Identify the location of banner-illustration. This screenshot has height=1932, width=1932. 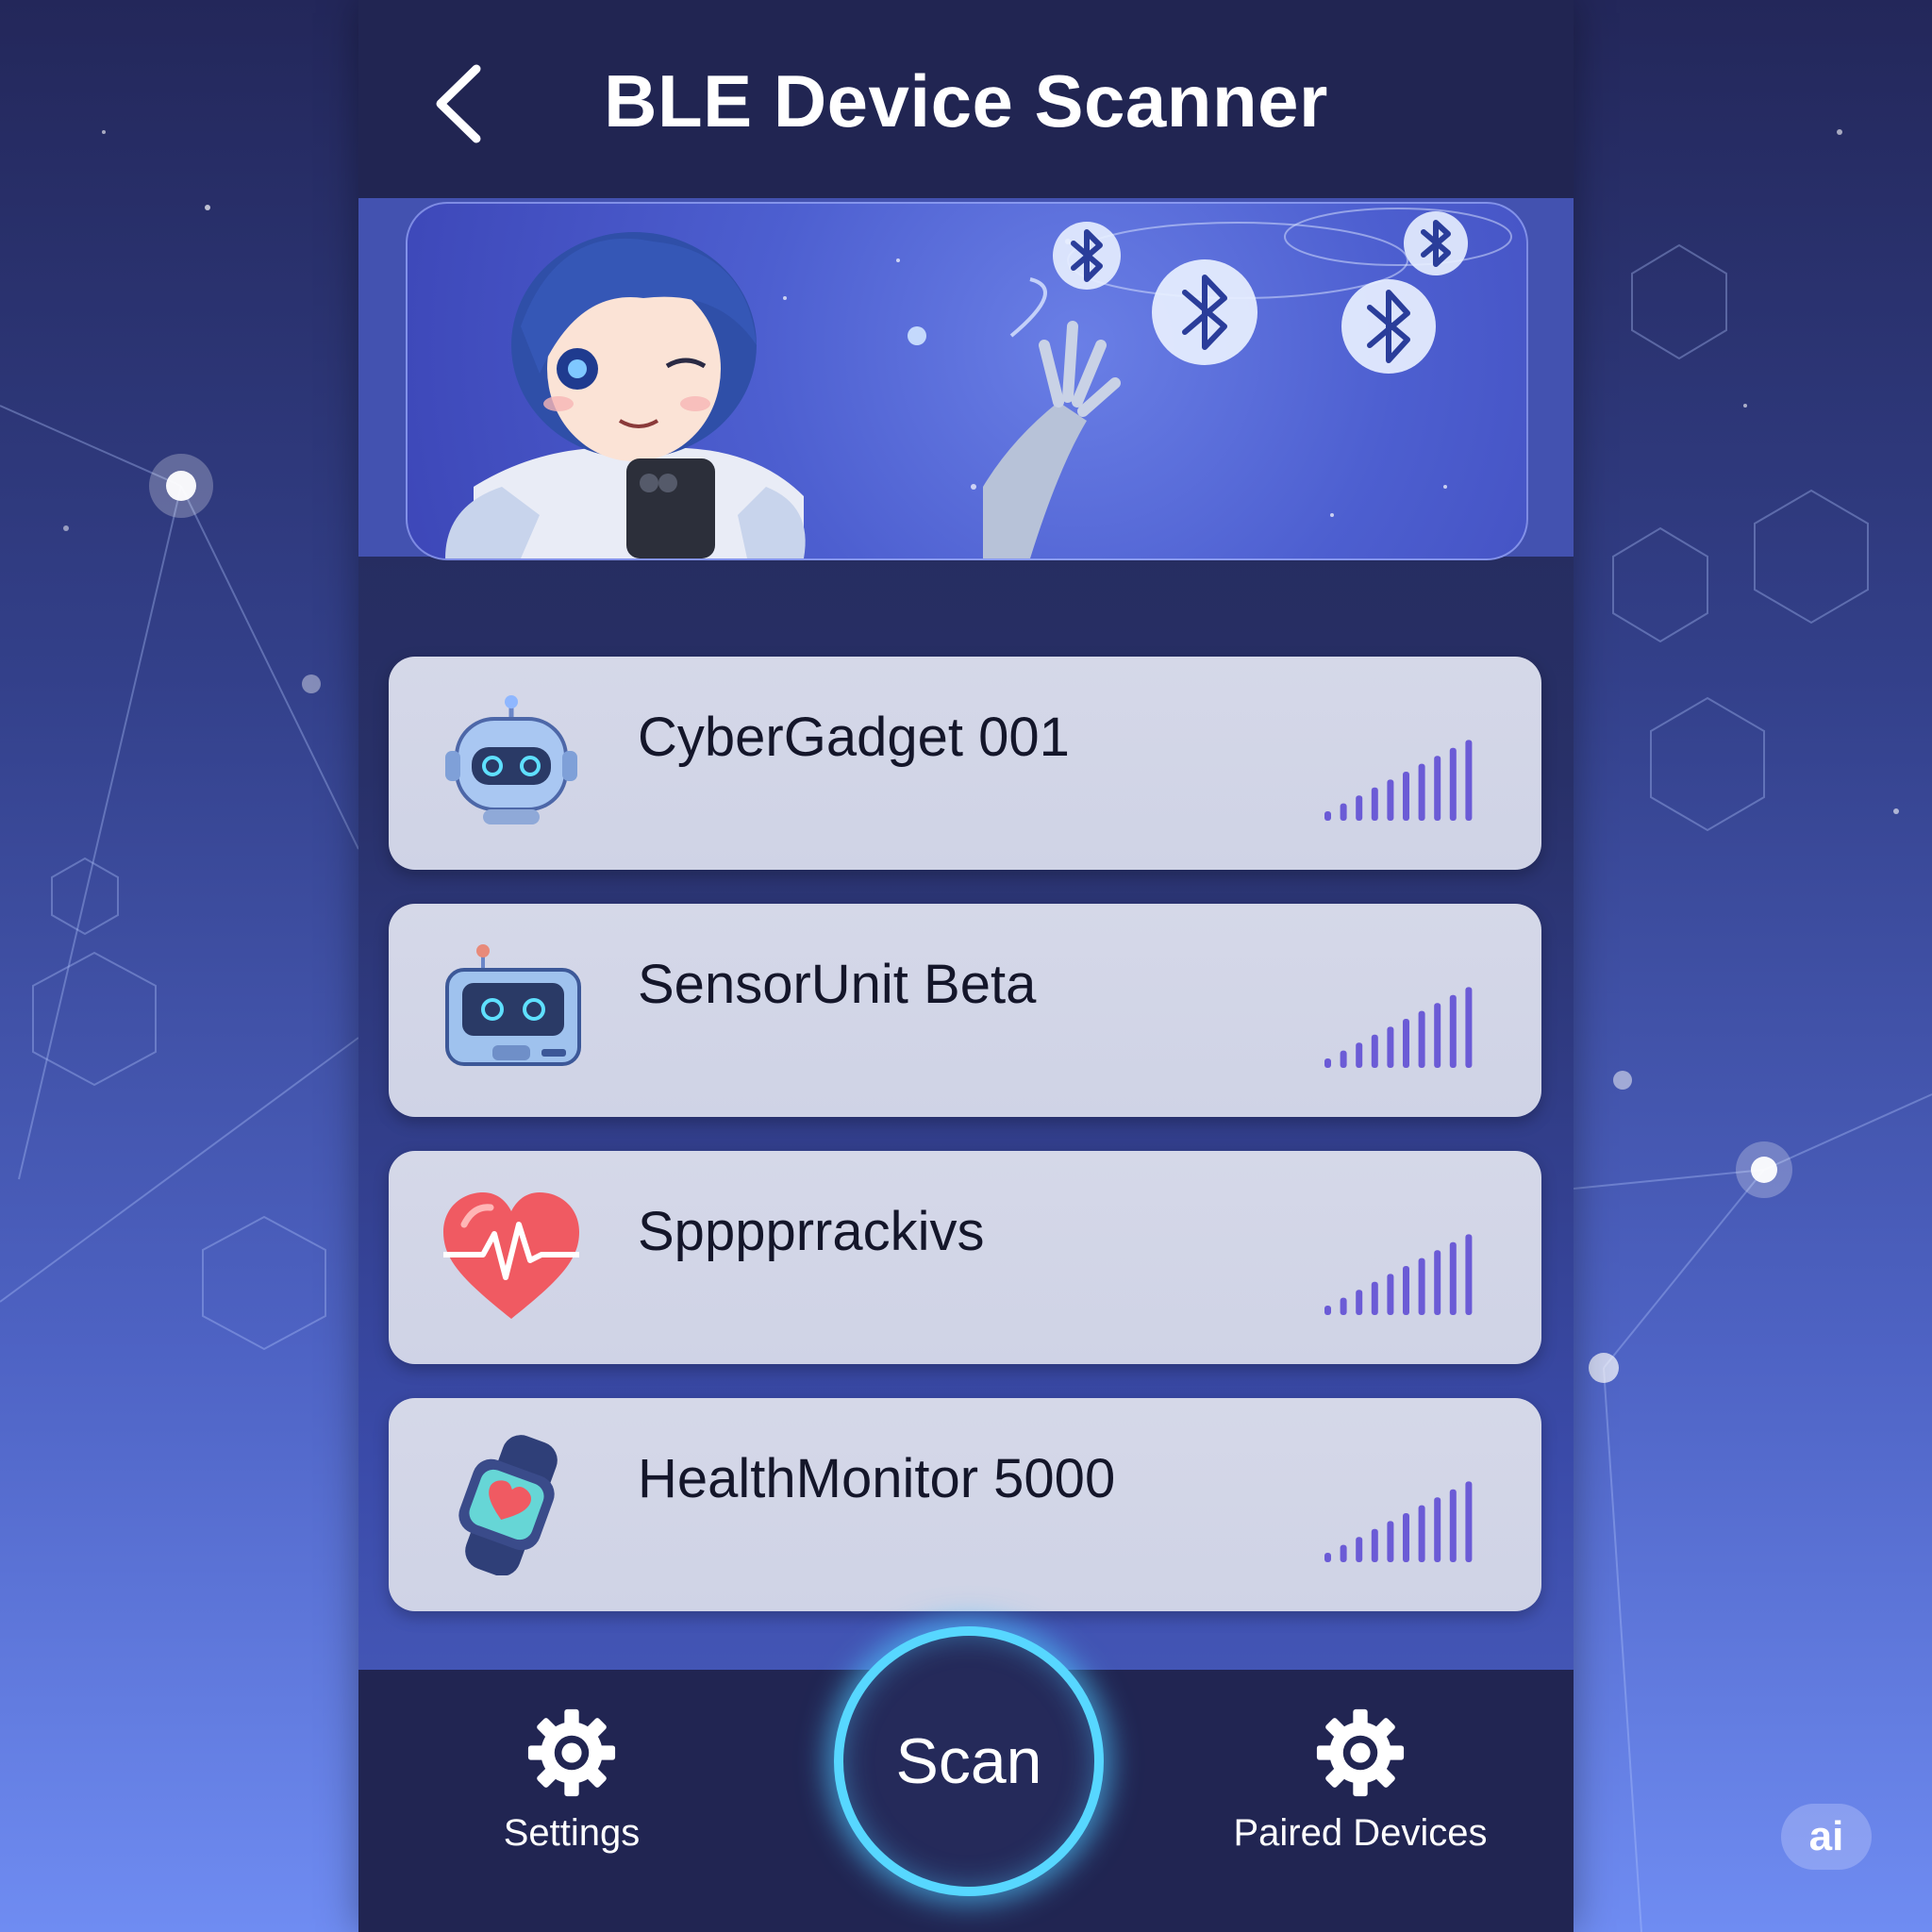
(979, 383).